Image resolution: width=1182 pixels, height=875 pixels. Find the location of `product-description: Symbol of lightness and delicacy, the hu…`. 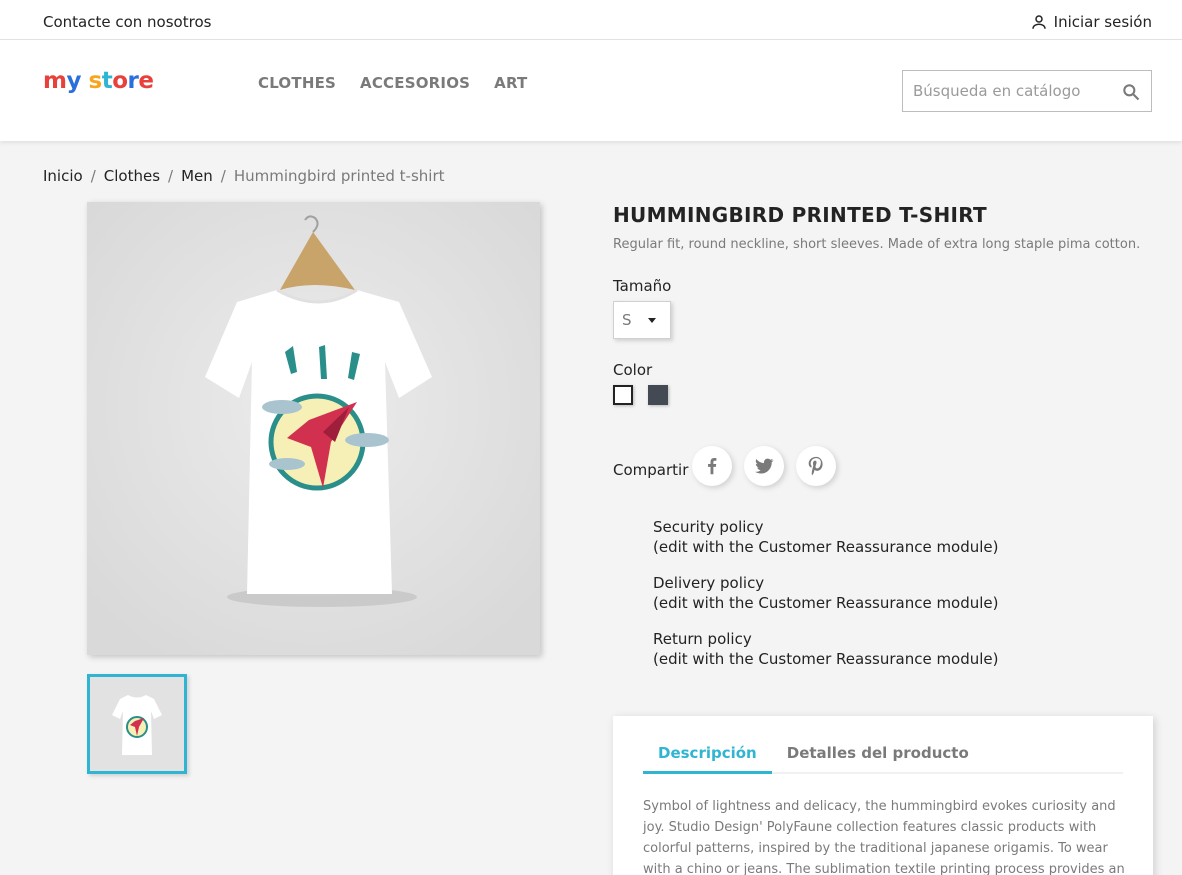

product-description: Symbol of lightness and delicacy, the hu… is located at coordinates (884, 837).